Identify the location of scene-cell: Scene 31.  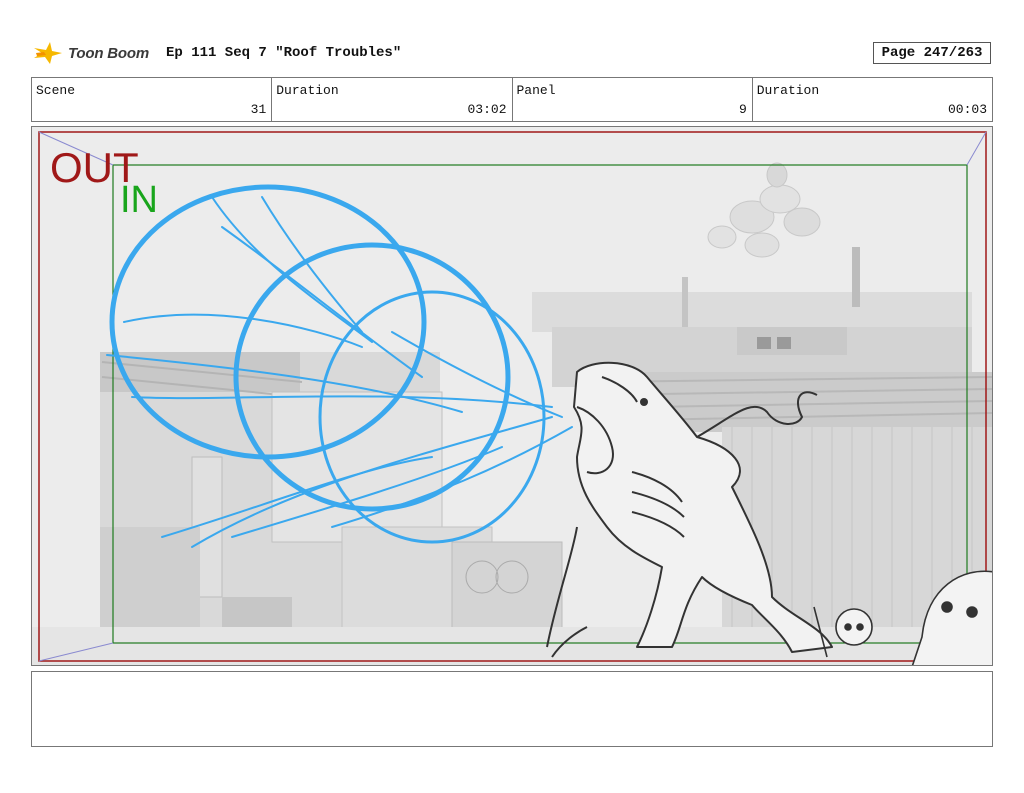
(152, 99).